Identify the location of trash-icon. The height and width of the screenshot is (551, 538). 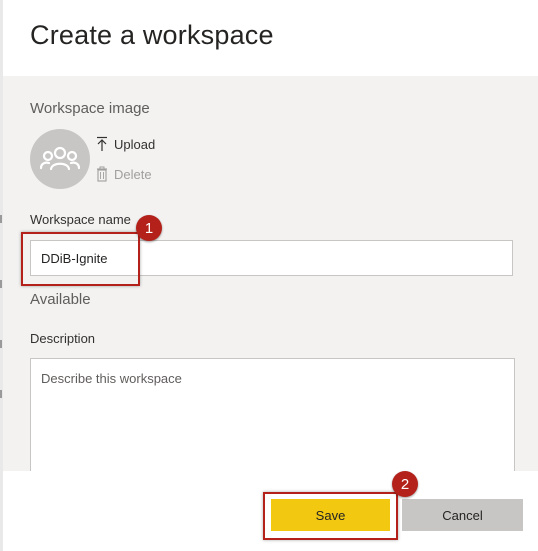
(102, 174).